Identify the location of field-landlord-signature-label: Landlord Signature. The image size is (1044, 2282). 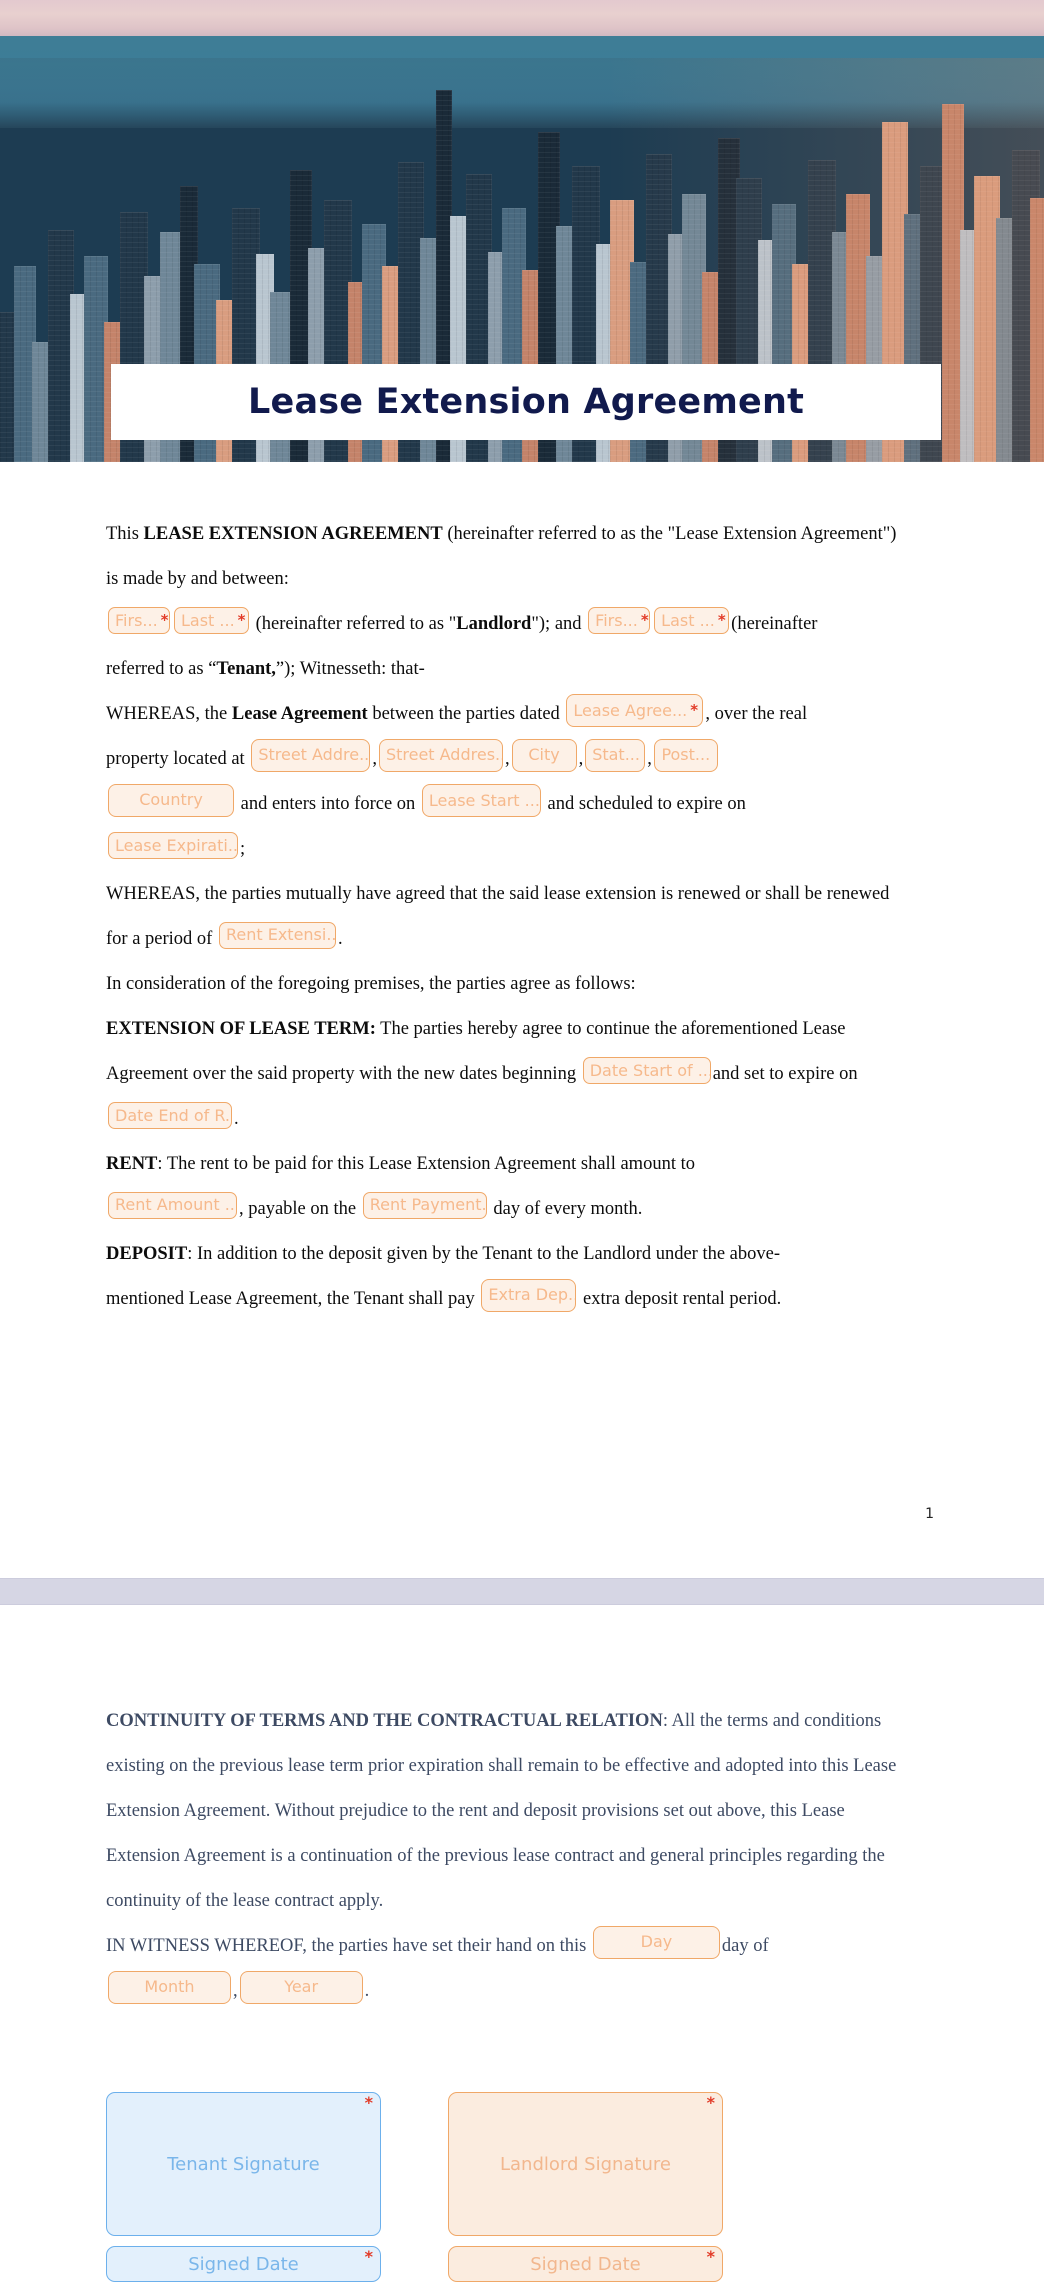
(585, 2164).